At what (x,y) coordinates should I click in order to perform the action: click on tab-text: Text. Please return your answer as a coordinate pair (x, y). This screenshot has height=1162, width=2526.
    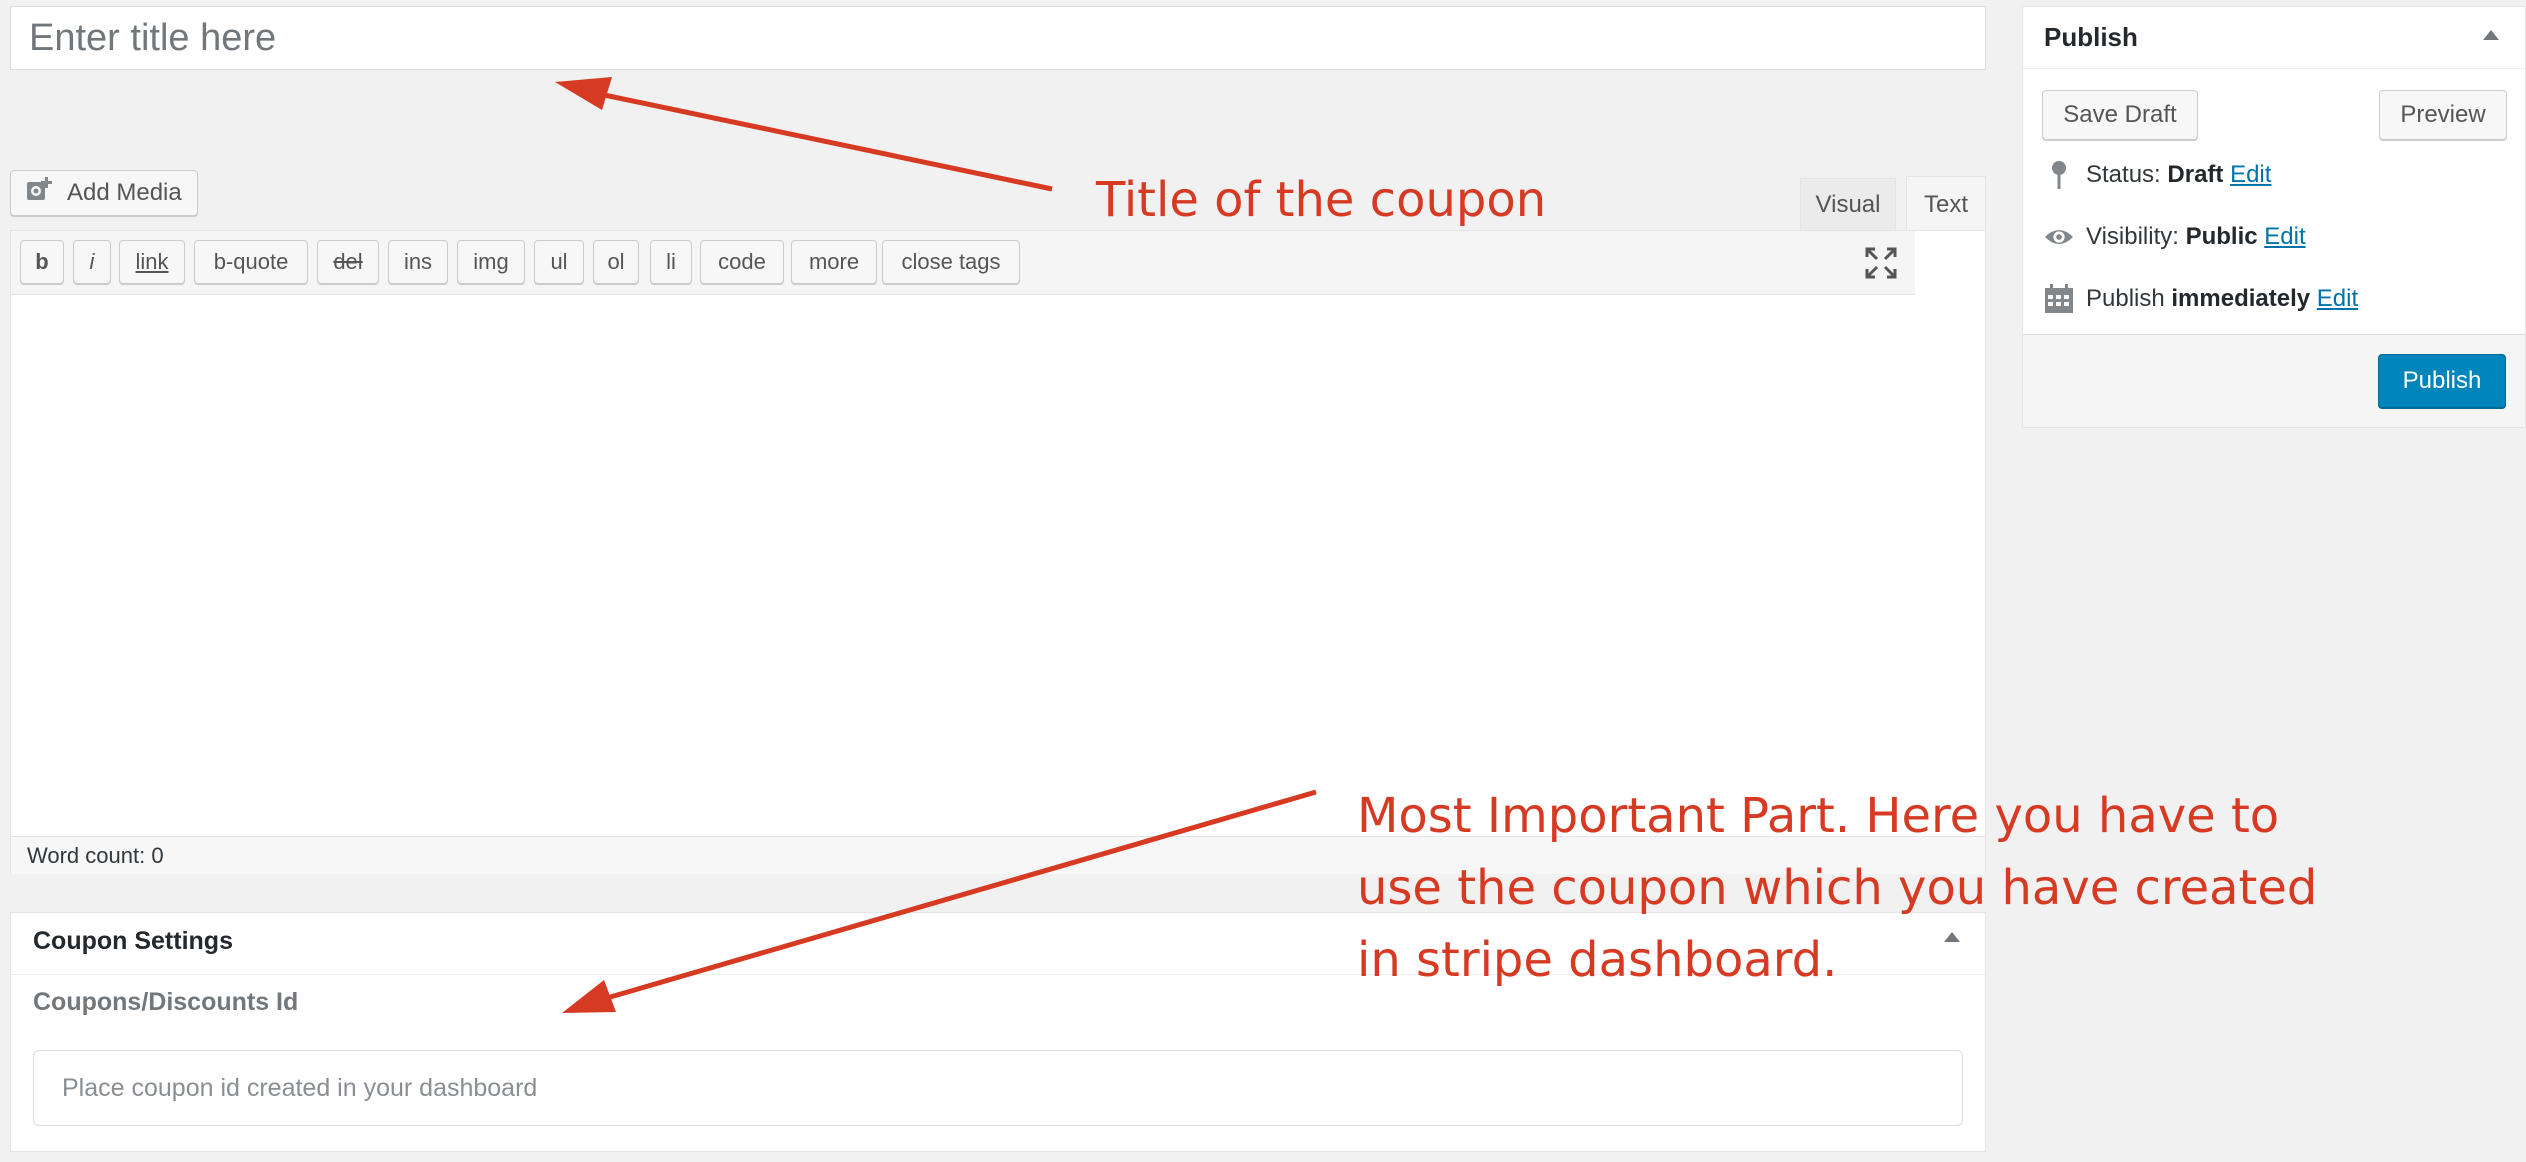
    Looking at the image, I should click on (1946, 204).